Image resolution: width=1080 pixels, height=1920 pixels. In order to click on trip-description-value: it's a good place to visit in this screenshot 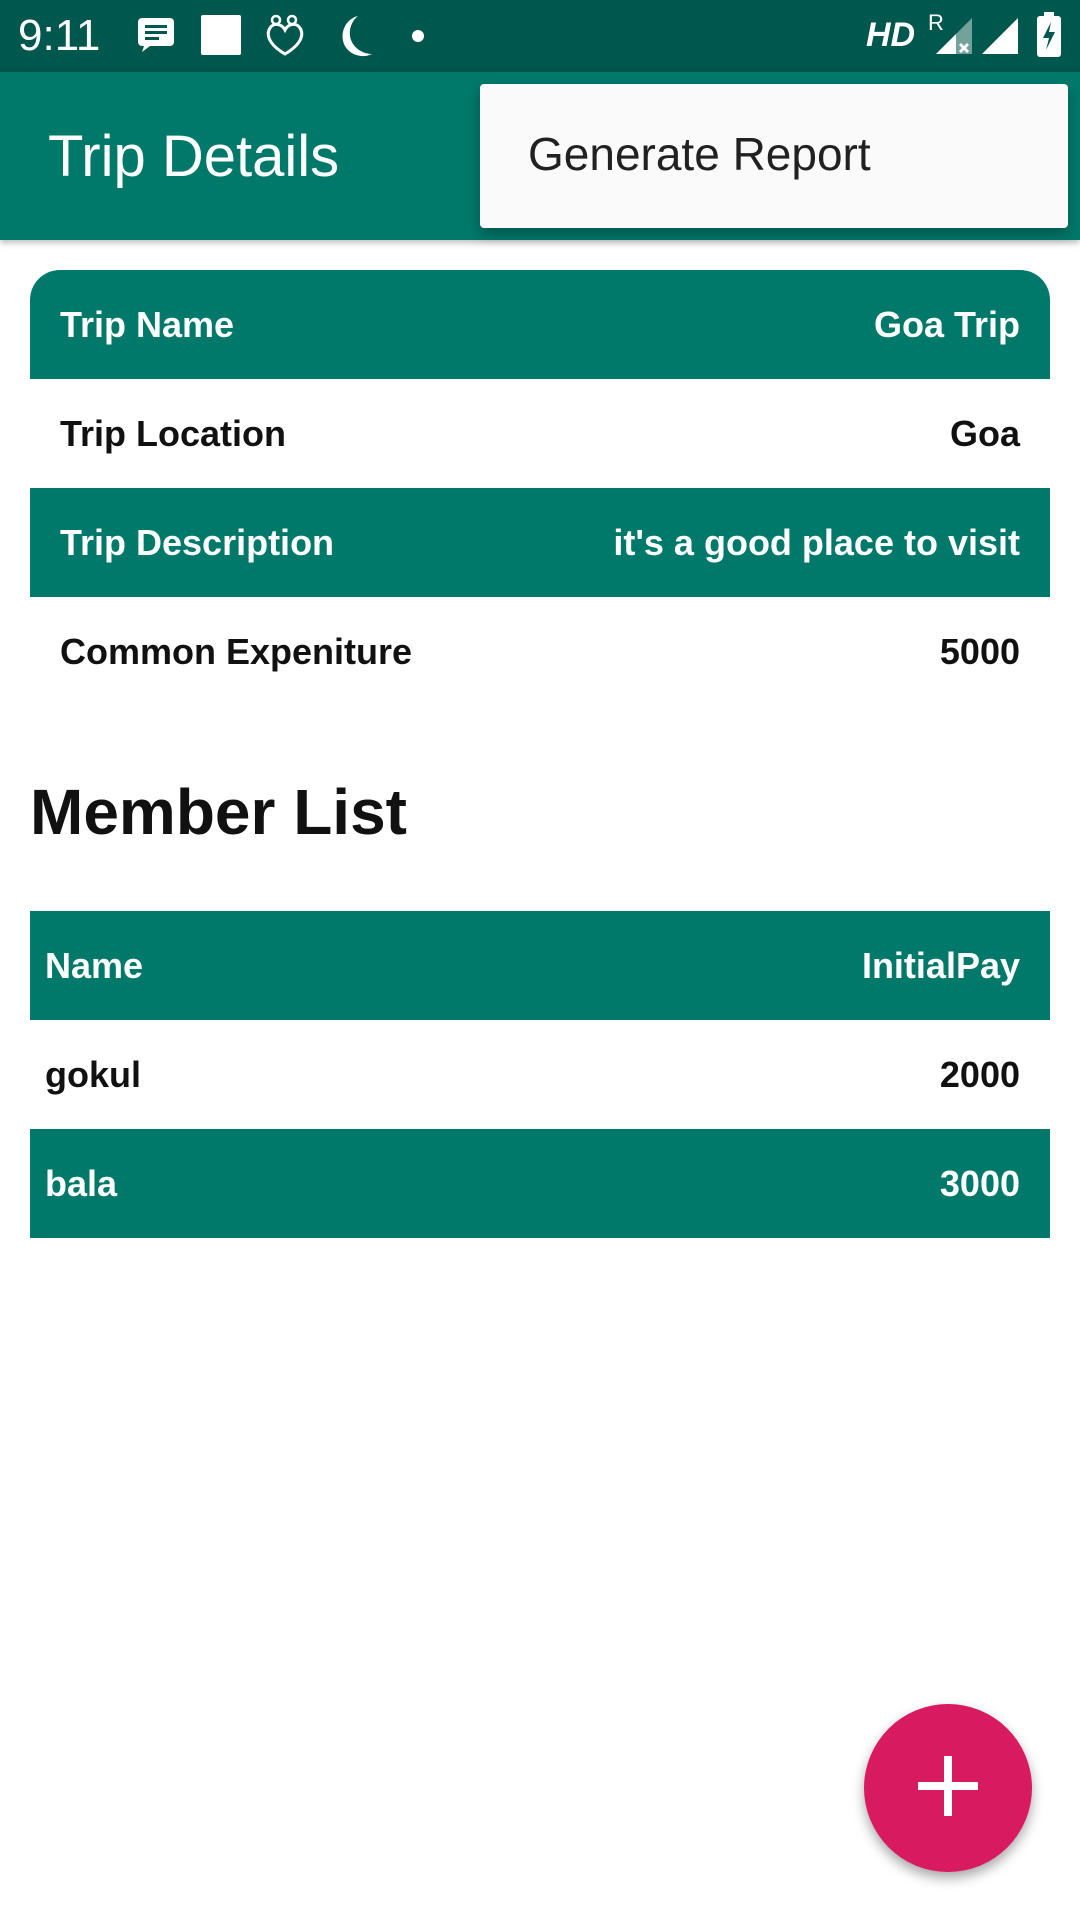, I will do `click(816, 542)`.